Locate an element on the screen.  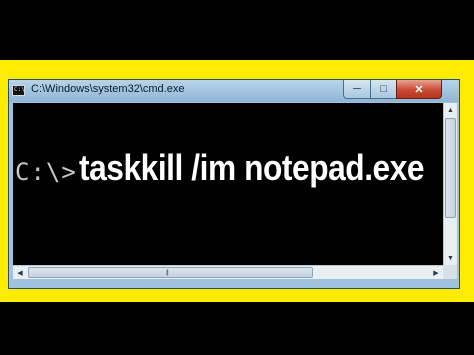
horizontal-scroll-thumb: ||| is located at coordinates (170, 272).